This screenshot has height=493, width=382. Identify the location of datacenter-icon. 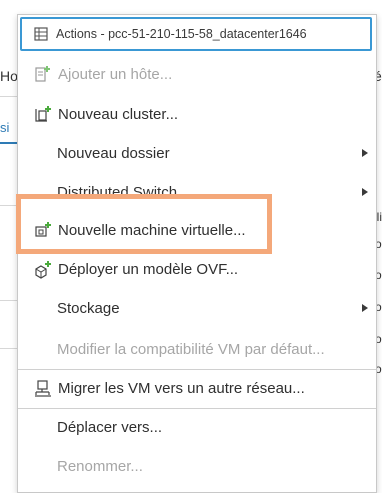
(41, 34).